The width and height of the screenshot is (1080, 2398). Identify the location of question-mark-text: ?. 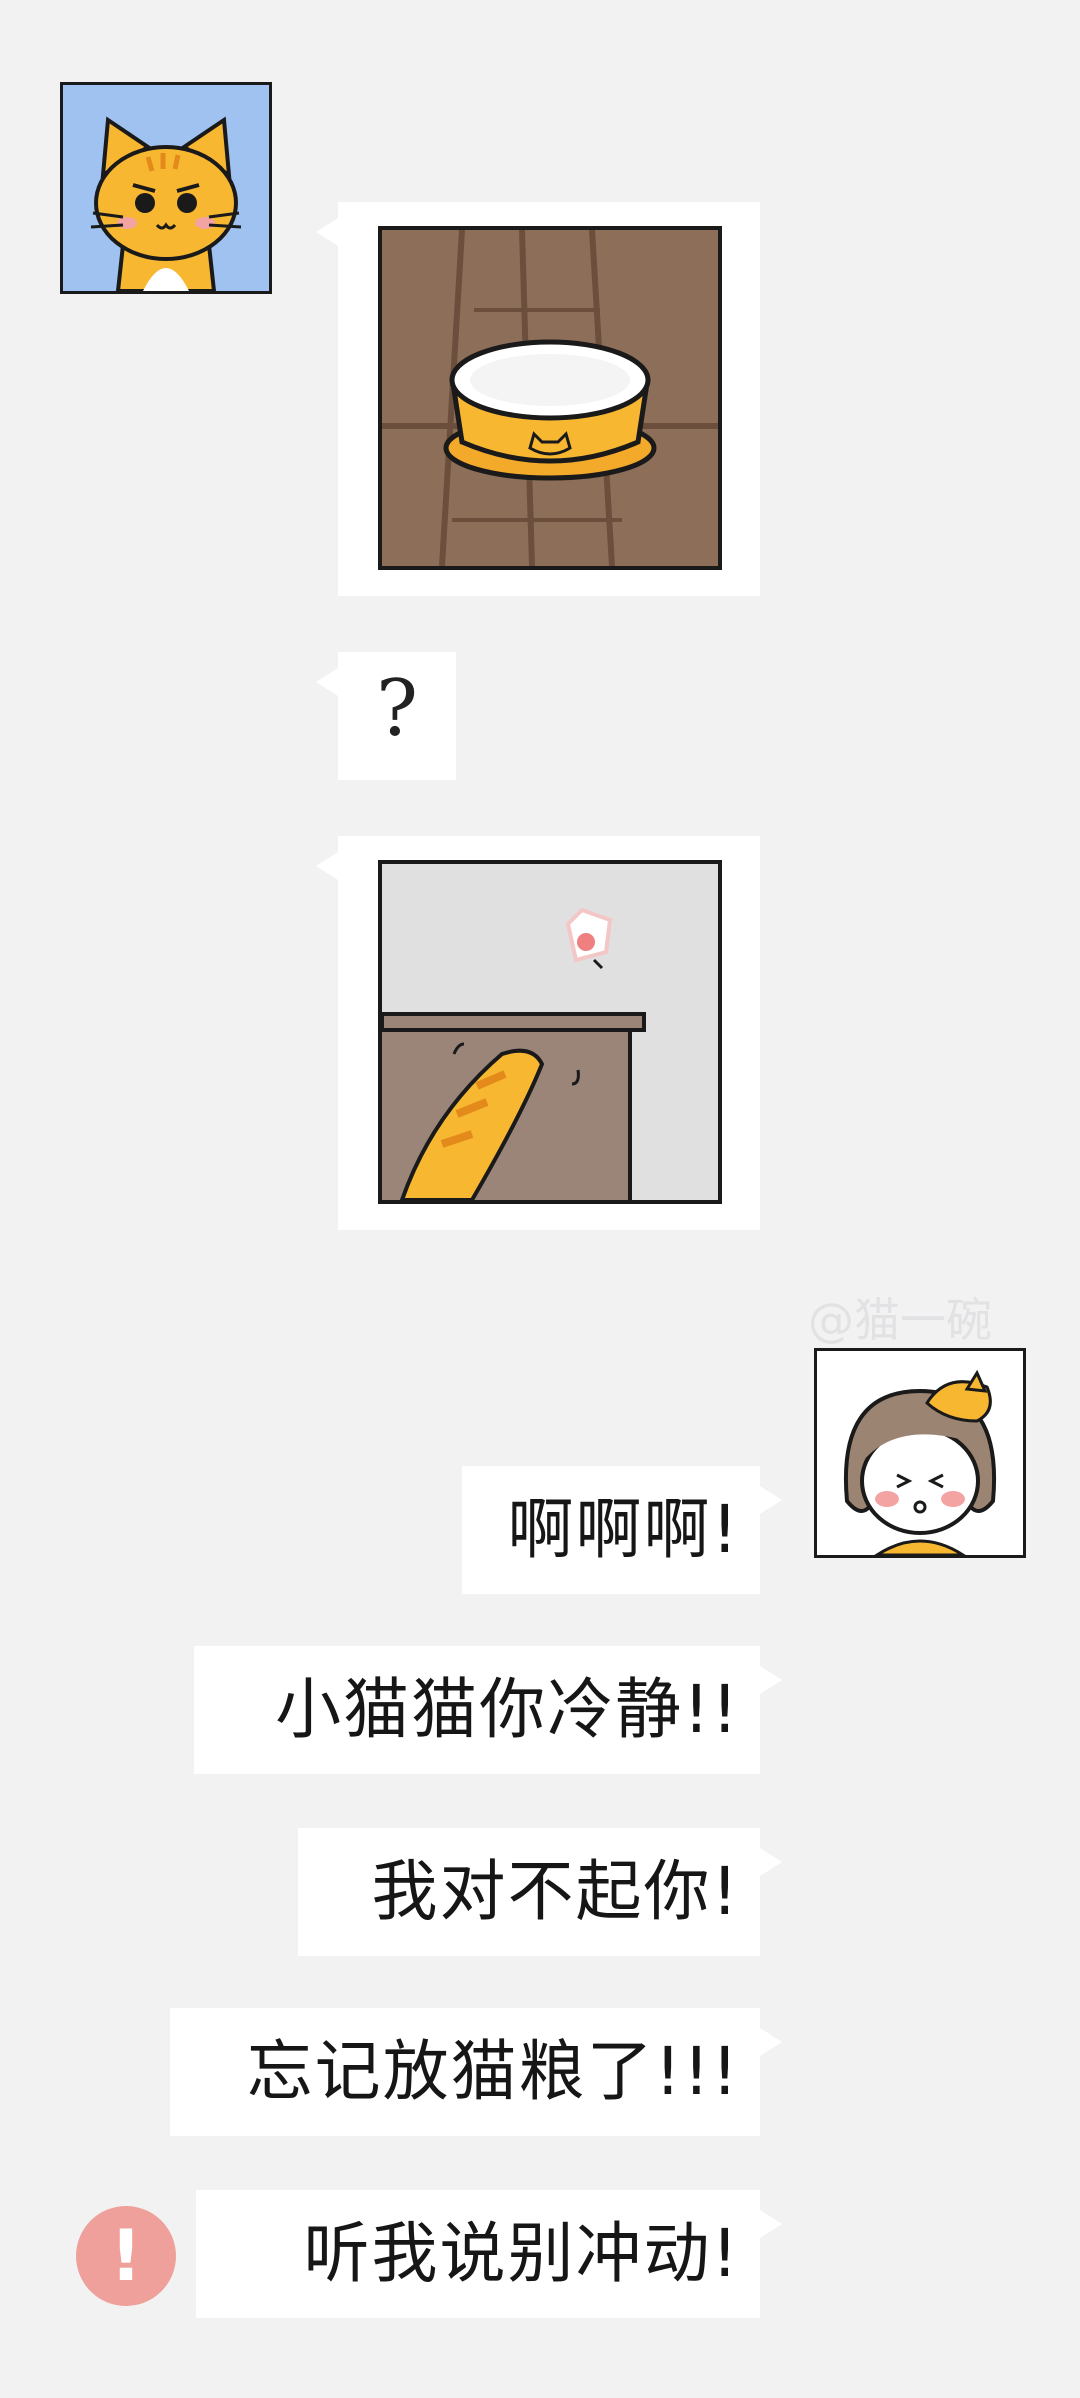
(397, 709).